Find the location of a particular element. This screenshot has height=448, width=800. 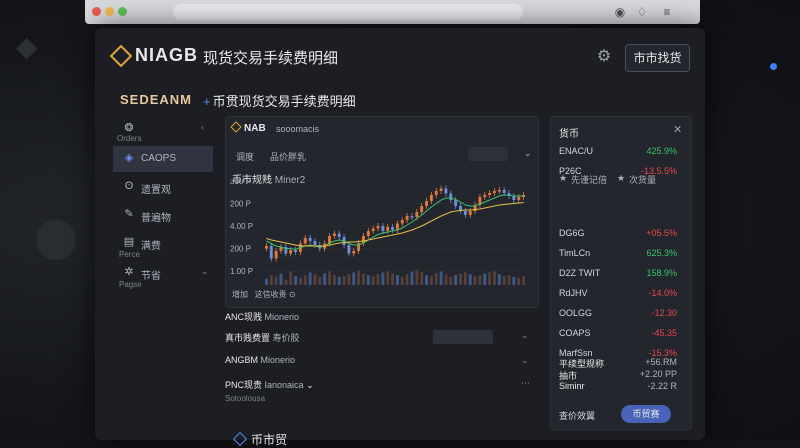

chart-card-subtitle: sooomacis is located at coordinates (298, 129).